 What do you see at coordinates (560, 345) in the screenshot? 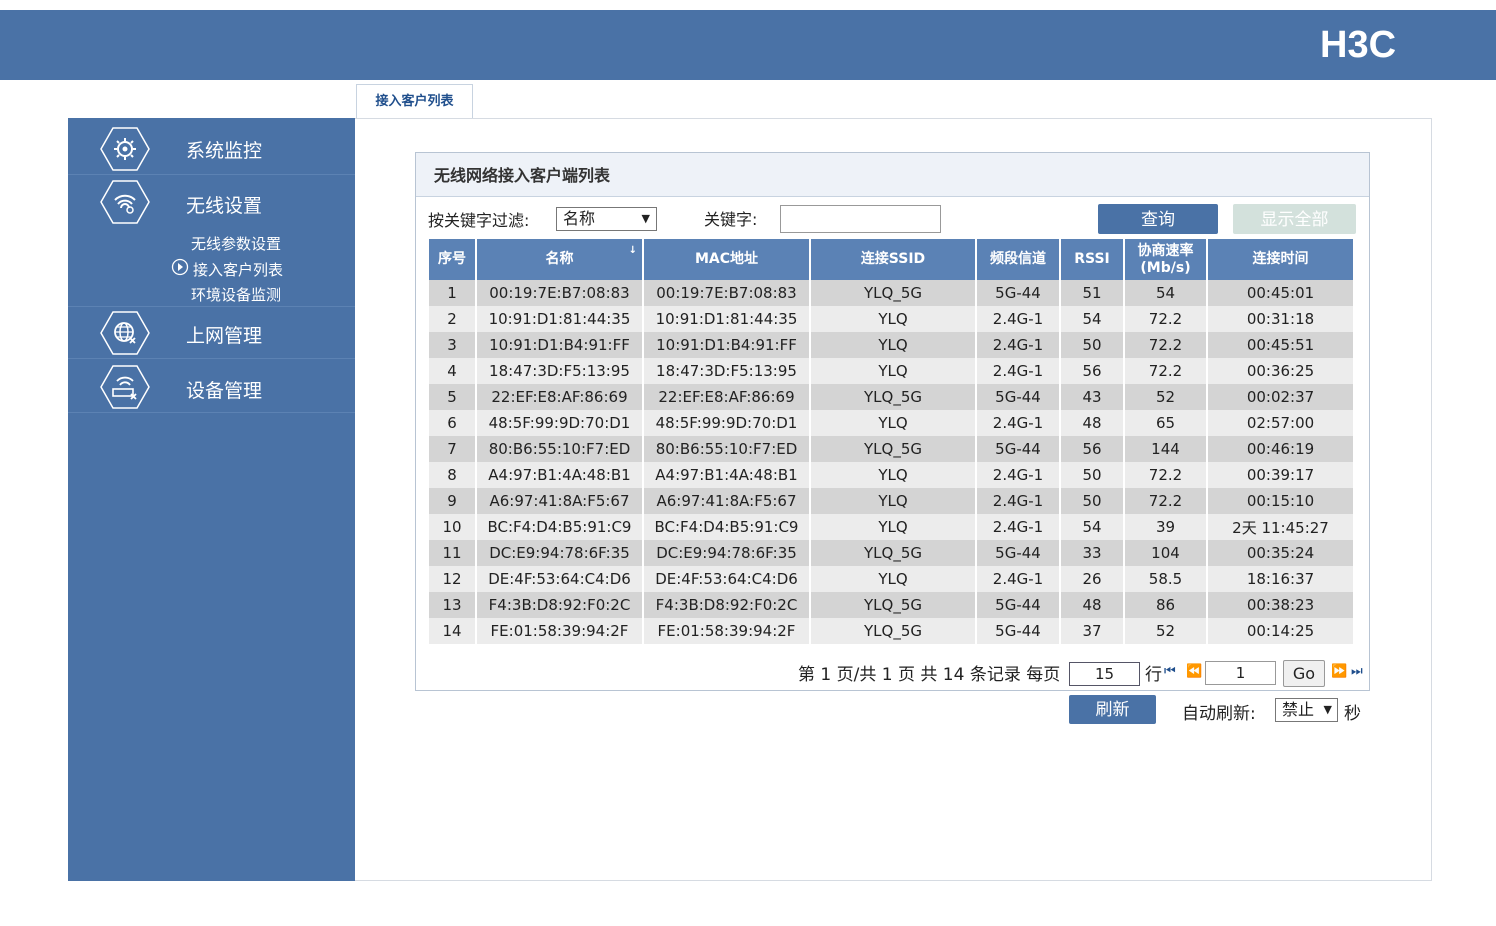
I see `cell-name: 10:91:D1:B4:91:FF` at bounding box center [560, 345].